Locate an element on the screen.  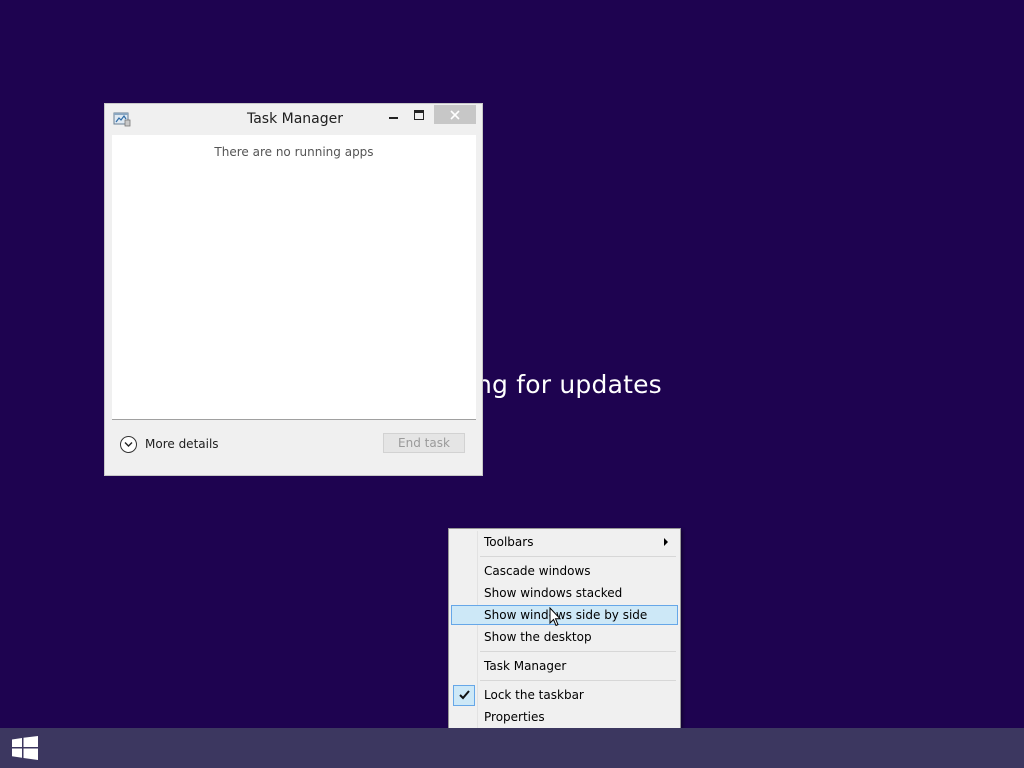
taskbar is located at coordinates (512, 748).